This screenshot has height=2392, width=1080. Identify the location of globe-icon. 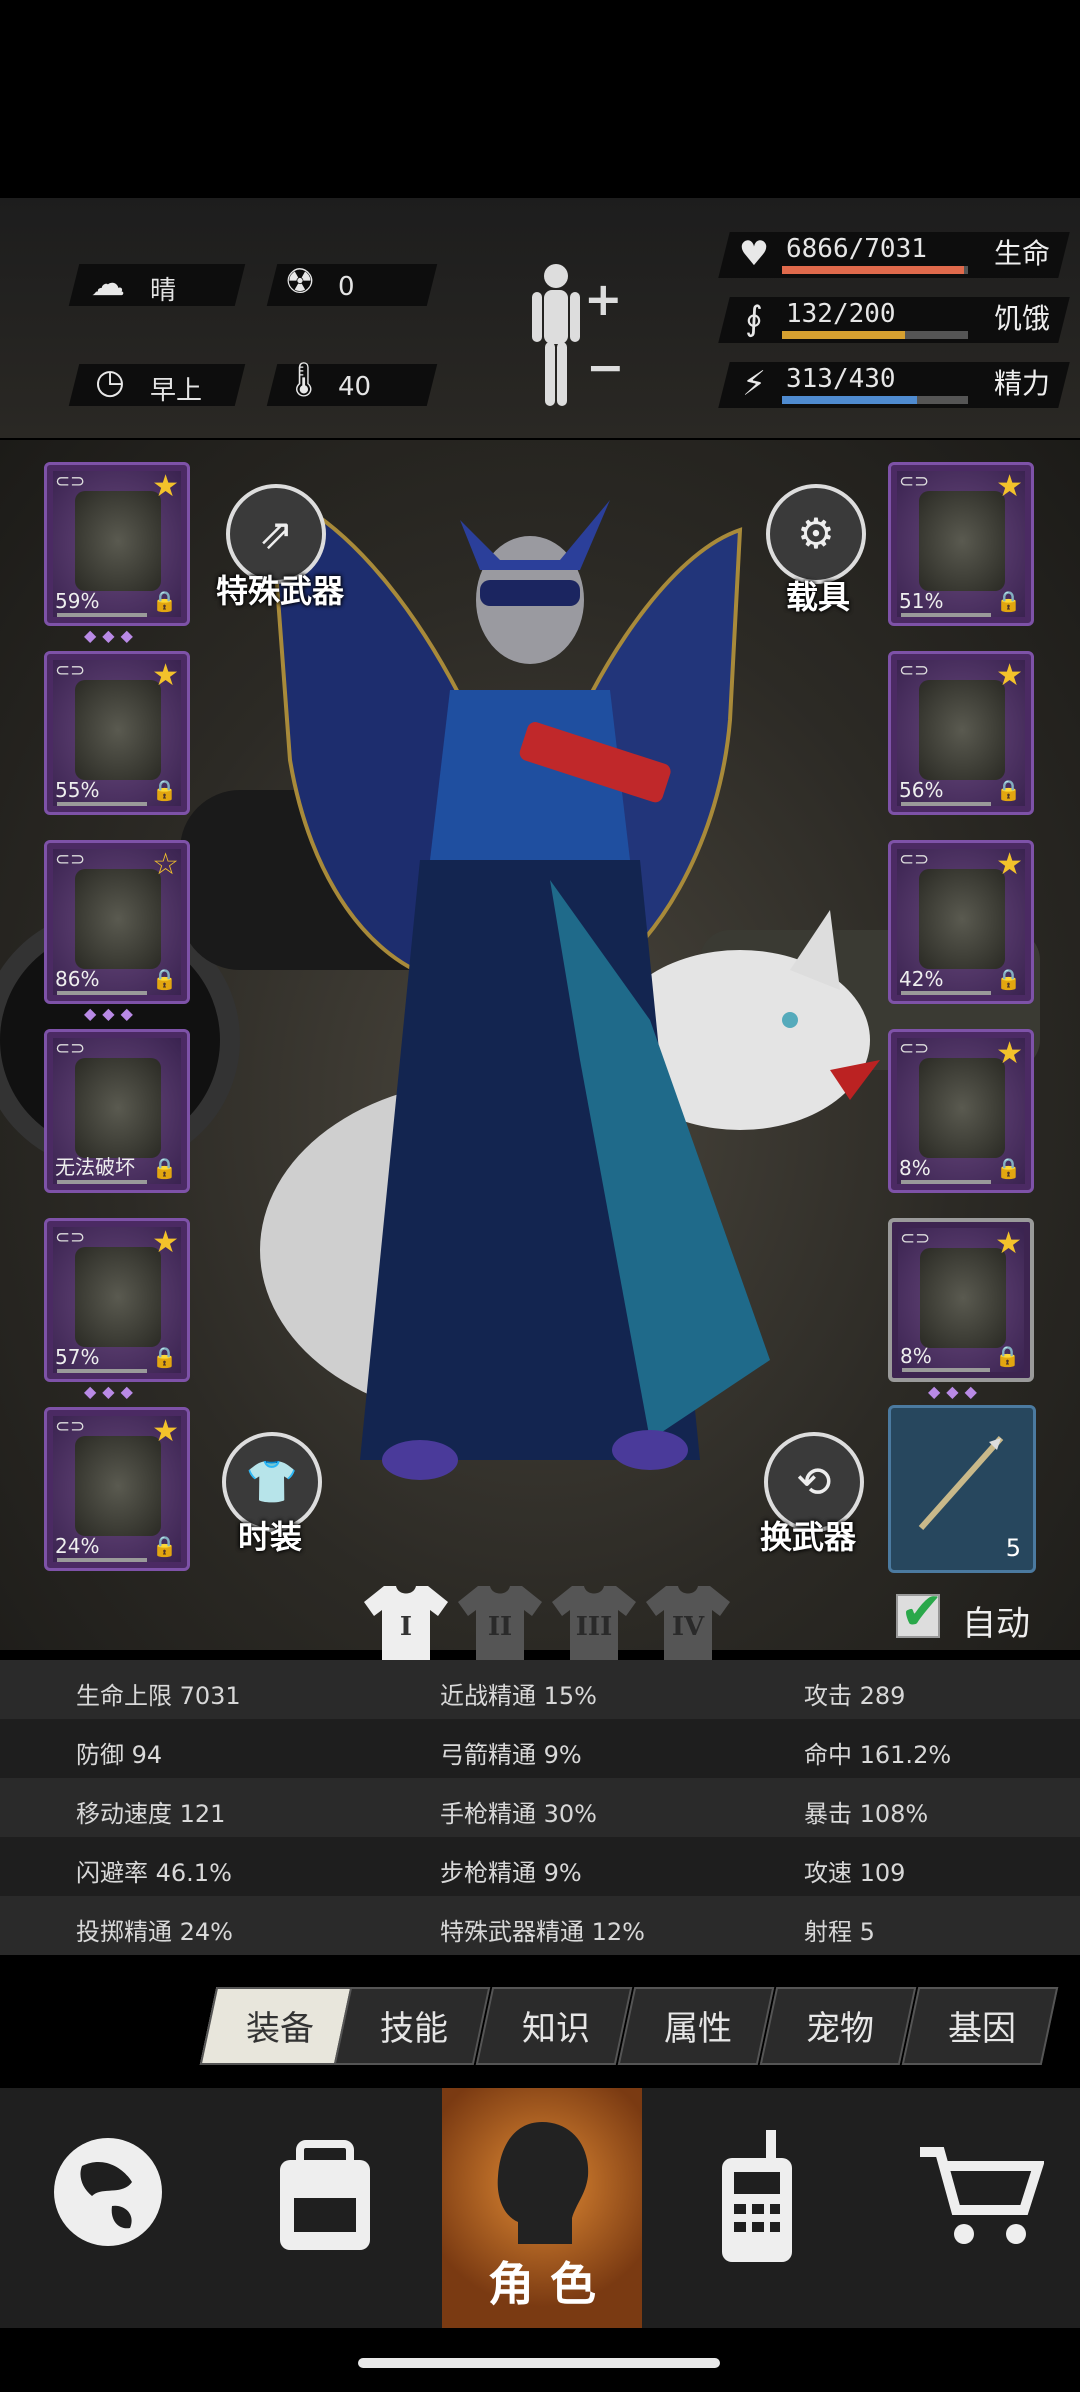
(108, 2192).